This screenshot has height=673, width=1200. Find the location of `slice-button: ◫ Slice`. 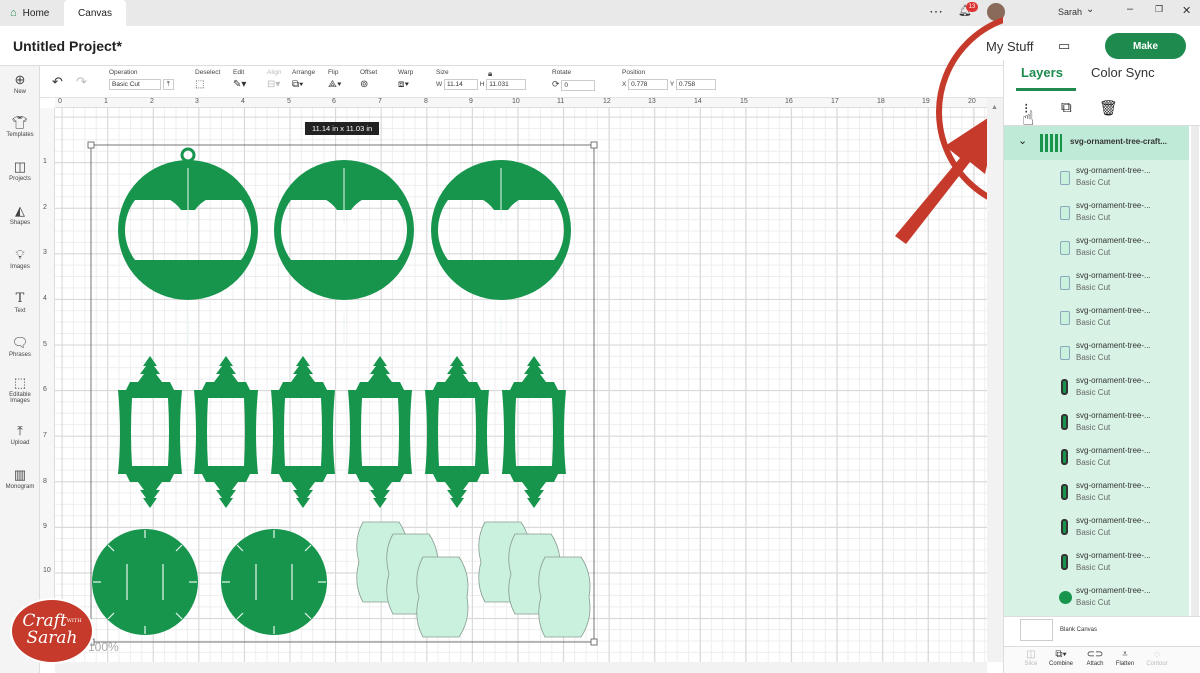

slice-button: ◫ Slice is located at coordinates (1031, 658).